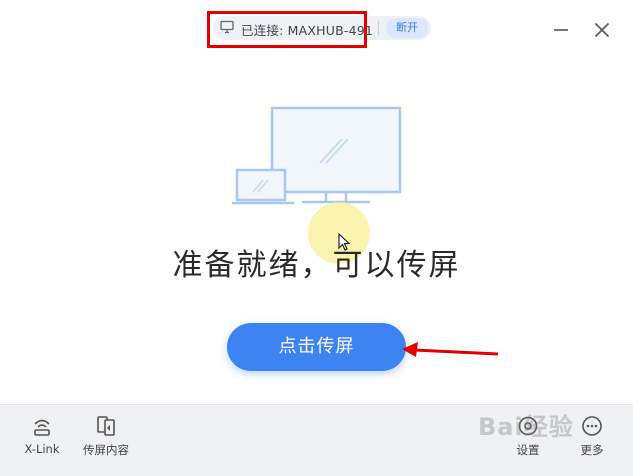 Image resolution: width=633 pixels, height=476 pixels. What do you see at coordinates (317, 155) in the screenshot?
I see `laptop-and-monitor-illustration` at bounding box center [317, 155].